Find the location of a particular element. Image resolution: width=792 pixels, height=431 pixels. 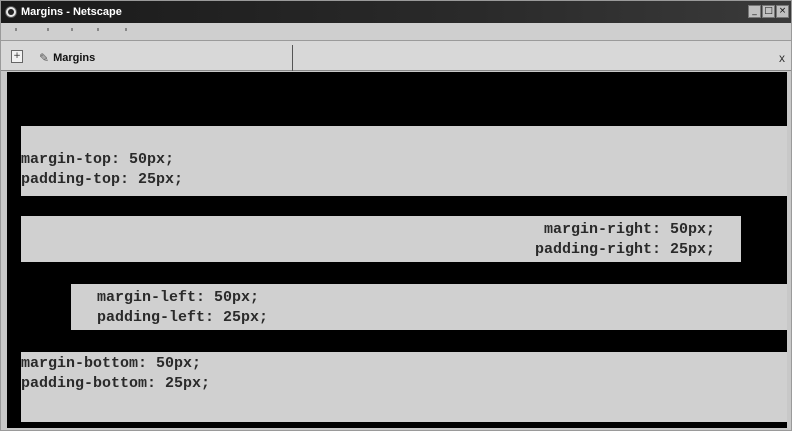

margin-right-box: margin-right: 50px; padding-right: 25px; is located at coordinates (381, 239).